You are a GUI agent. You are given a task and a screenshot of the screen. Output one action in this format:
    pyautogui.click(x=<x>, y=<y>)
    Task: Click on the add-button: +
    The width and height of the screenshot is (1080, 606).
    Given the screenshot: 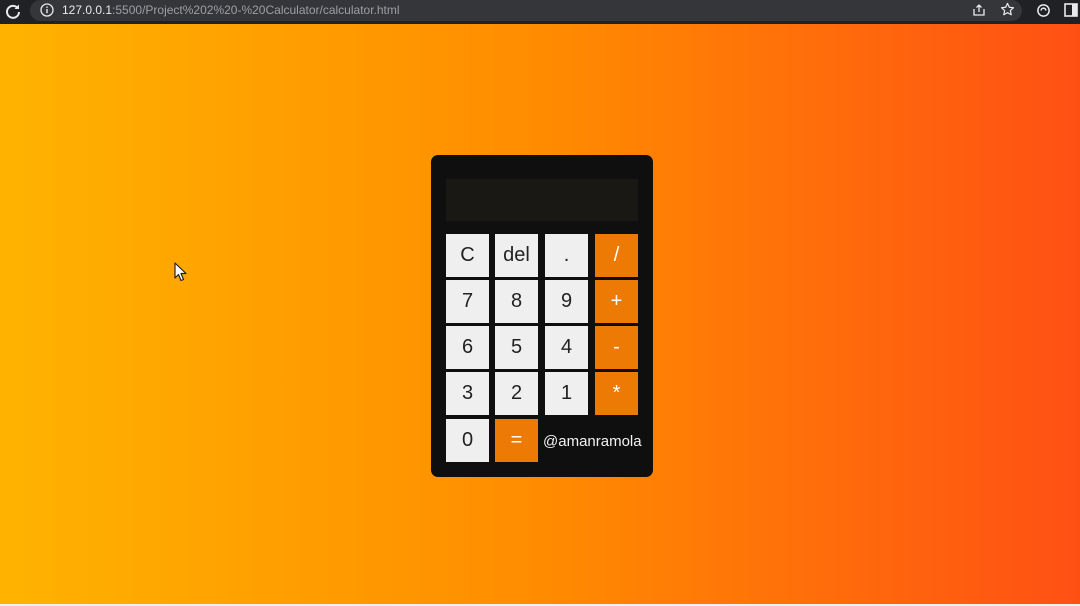 What is the action you would take?
    pyautogui.click(x=616, y=301)
    